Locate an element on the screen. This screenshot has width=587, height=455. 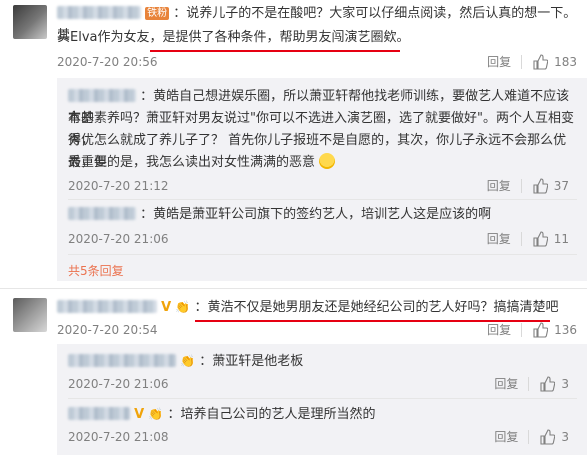
reply-actions: 回复 37 is located at coordinates (528, 185).